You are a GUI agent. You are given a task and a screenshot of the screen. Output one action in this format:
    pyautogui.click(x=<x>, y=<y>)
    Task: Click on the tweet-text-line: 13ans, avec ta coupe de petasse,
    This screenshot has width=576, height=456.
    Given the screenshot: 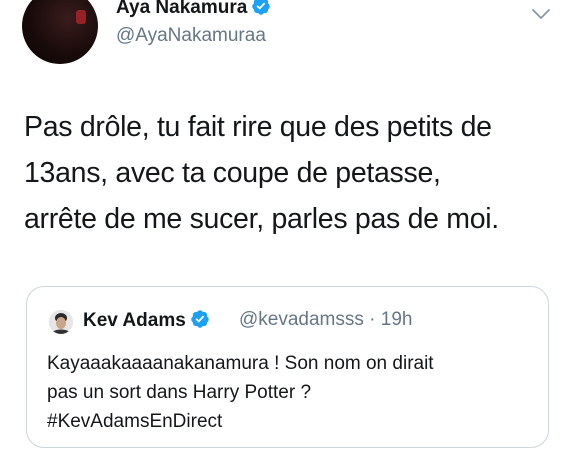 What is the action you would take?
    pyautogui.click(x=232, y=173)
    